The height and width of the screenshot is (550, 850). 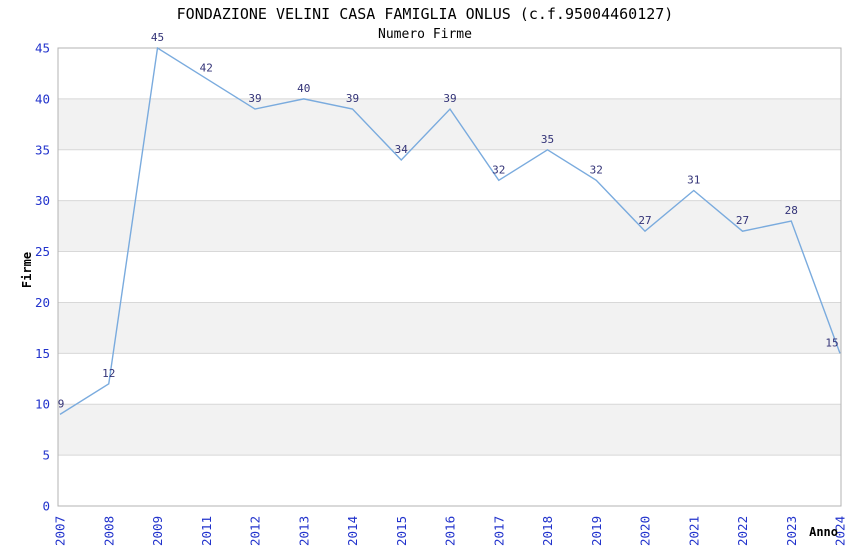 What do you see at coordinates (255, 531) in the screenshot?
I see `x-tick-label: 2012` at bounding box center [255, 531].